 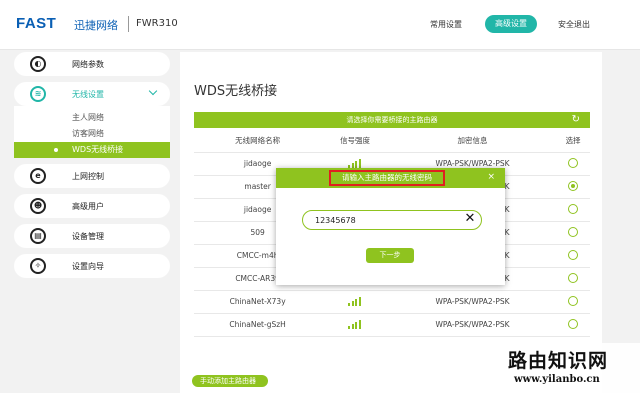 I want to click on chevron-down-icon, so click(x=153, y=91).